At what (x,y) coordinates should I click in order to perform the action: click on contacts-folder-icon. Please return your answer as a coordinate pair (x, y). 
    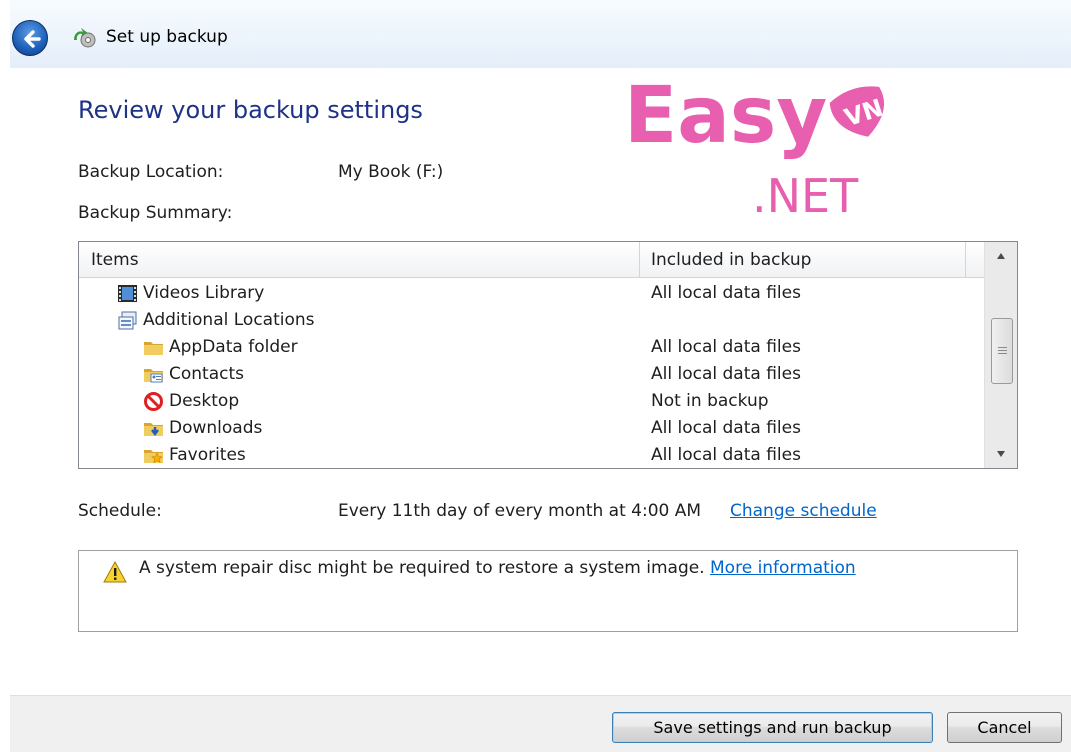
    Looking at the image, I should click on (153, 376).